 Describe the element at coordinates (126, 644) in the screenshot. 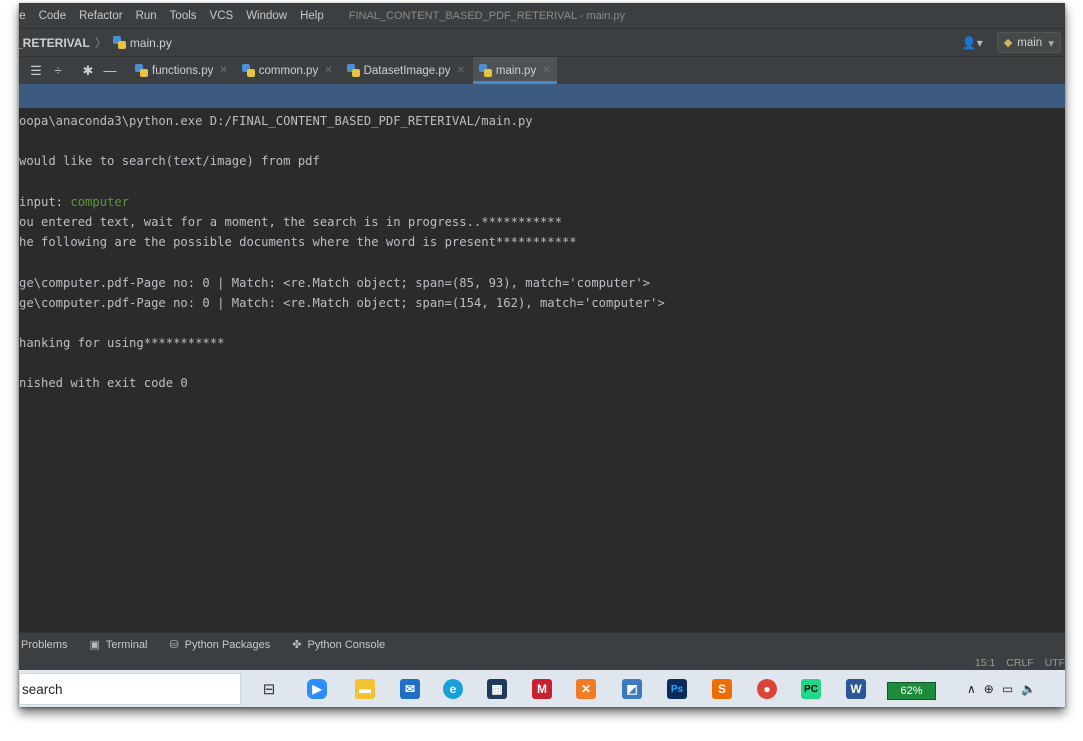

I see `terminal-label: Terminal` at that location.